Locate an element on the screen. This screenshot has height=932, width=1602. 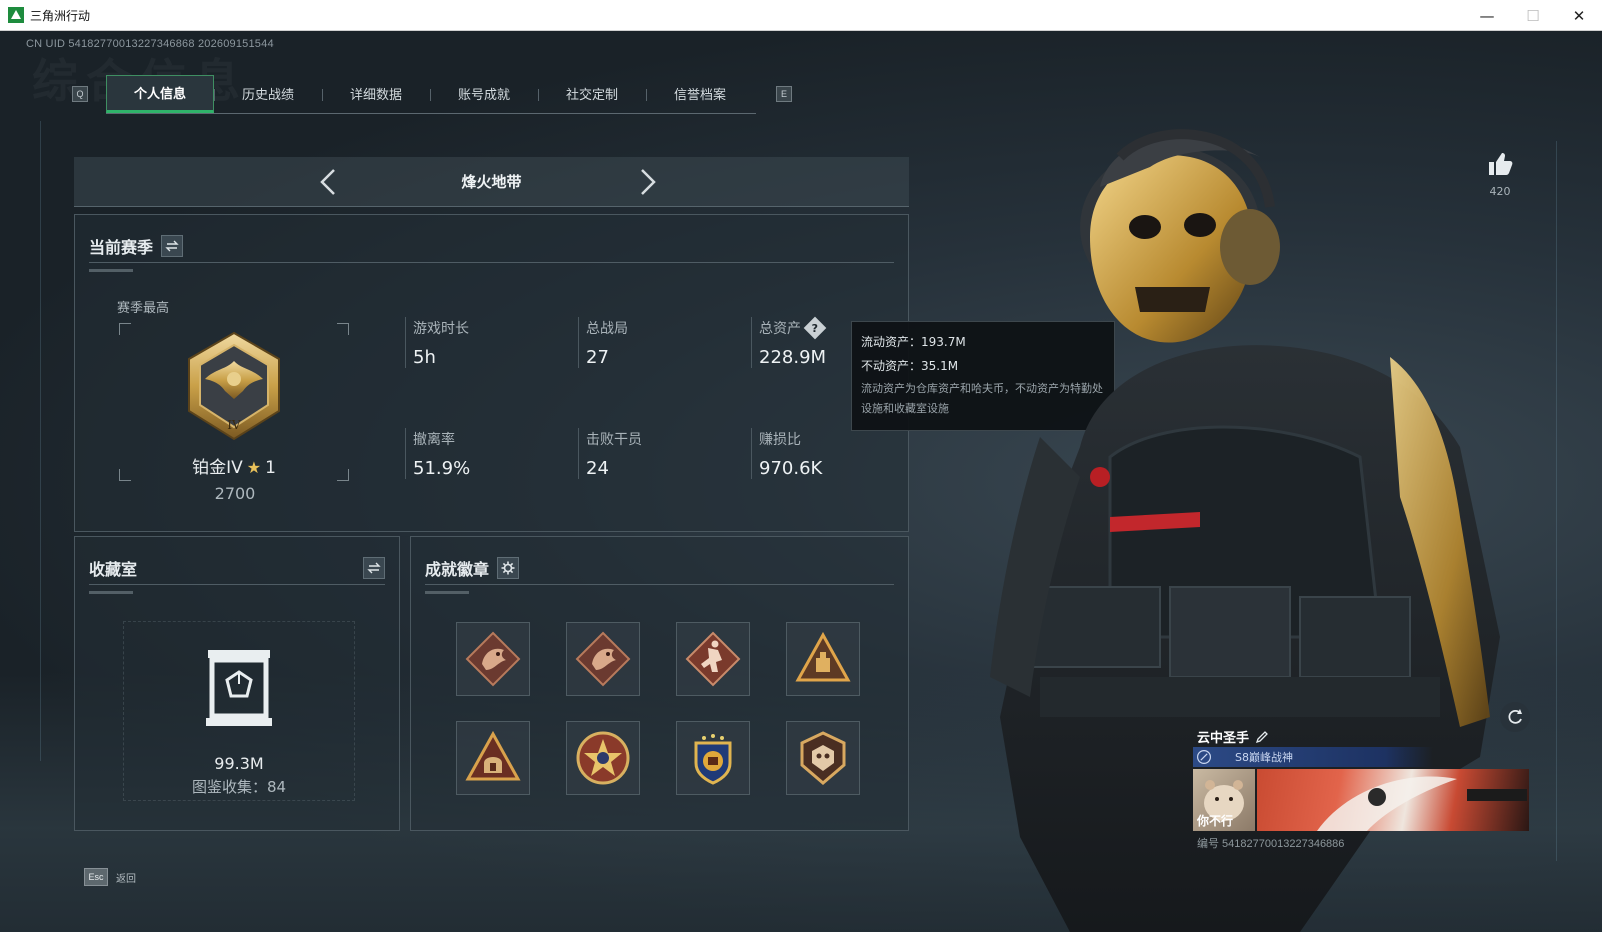
player-banner is located at coordinates (1393, 800).